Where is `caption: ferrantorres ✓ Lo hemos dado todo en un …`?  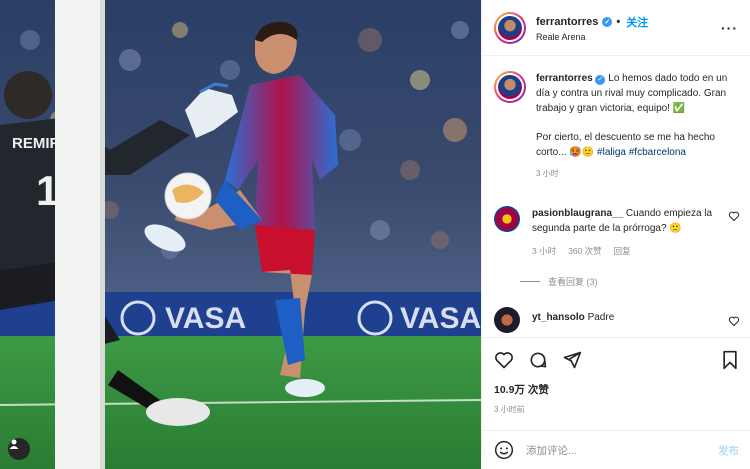
caption: ferrantorres ✓ Lo hemos dado todo en un … is located at coordinates (616, 126).